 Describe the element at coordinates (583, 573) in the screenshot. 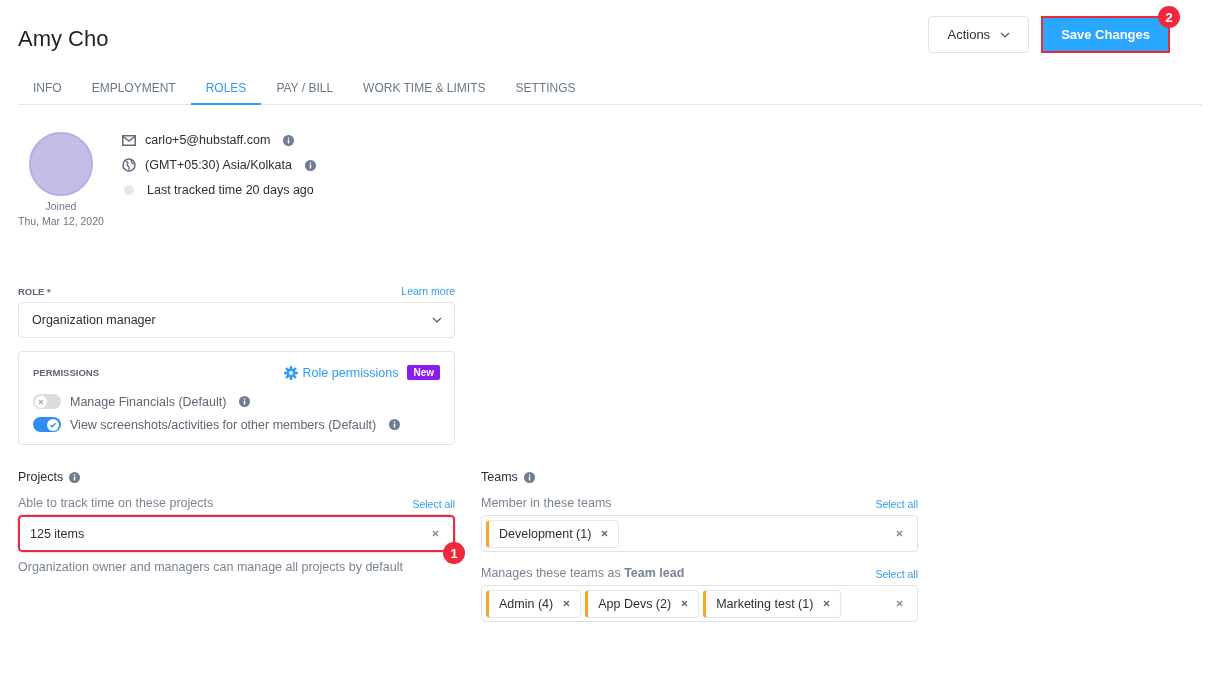

I see `teams-hint: Manages these teams as Team lead` at that location.